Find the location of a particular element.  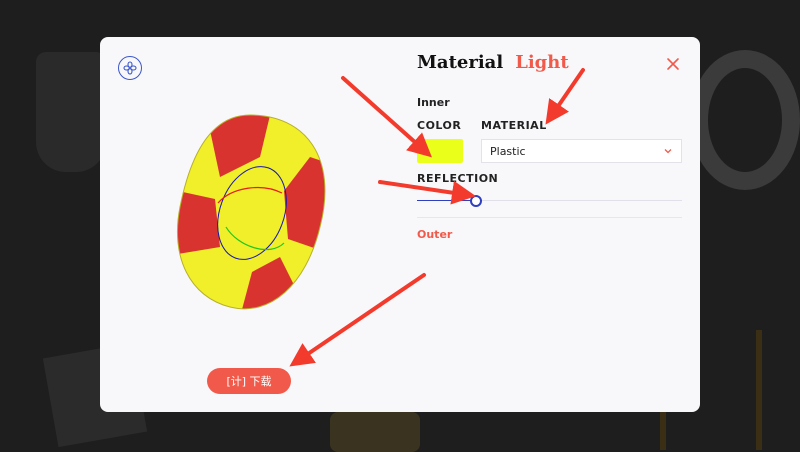

color-swatch is located at coordinates (440, 151).